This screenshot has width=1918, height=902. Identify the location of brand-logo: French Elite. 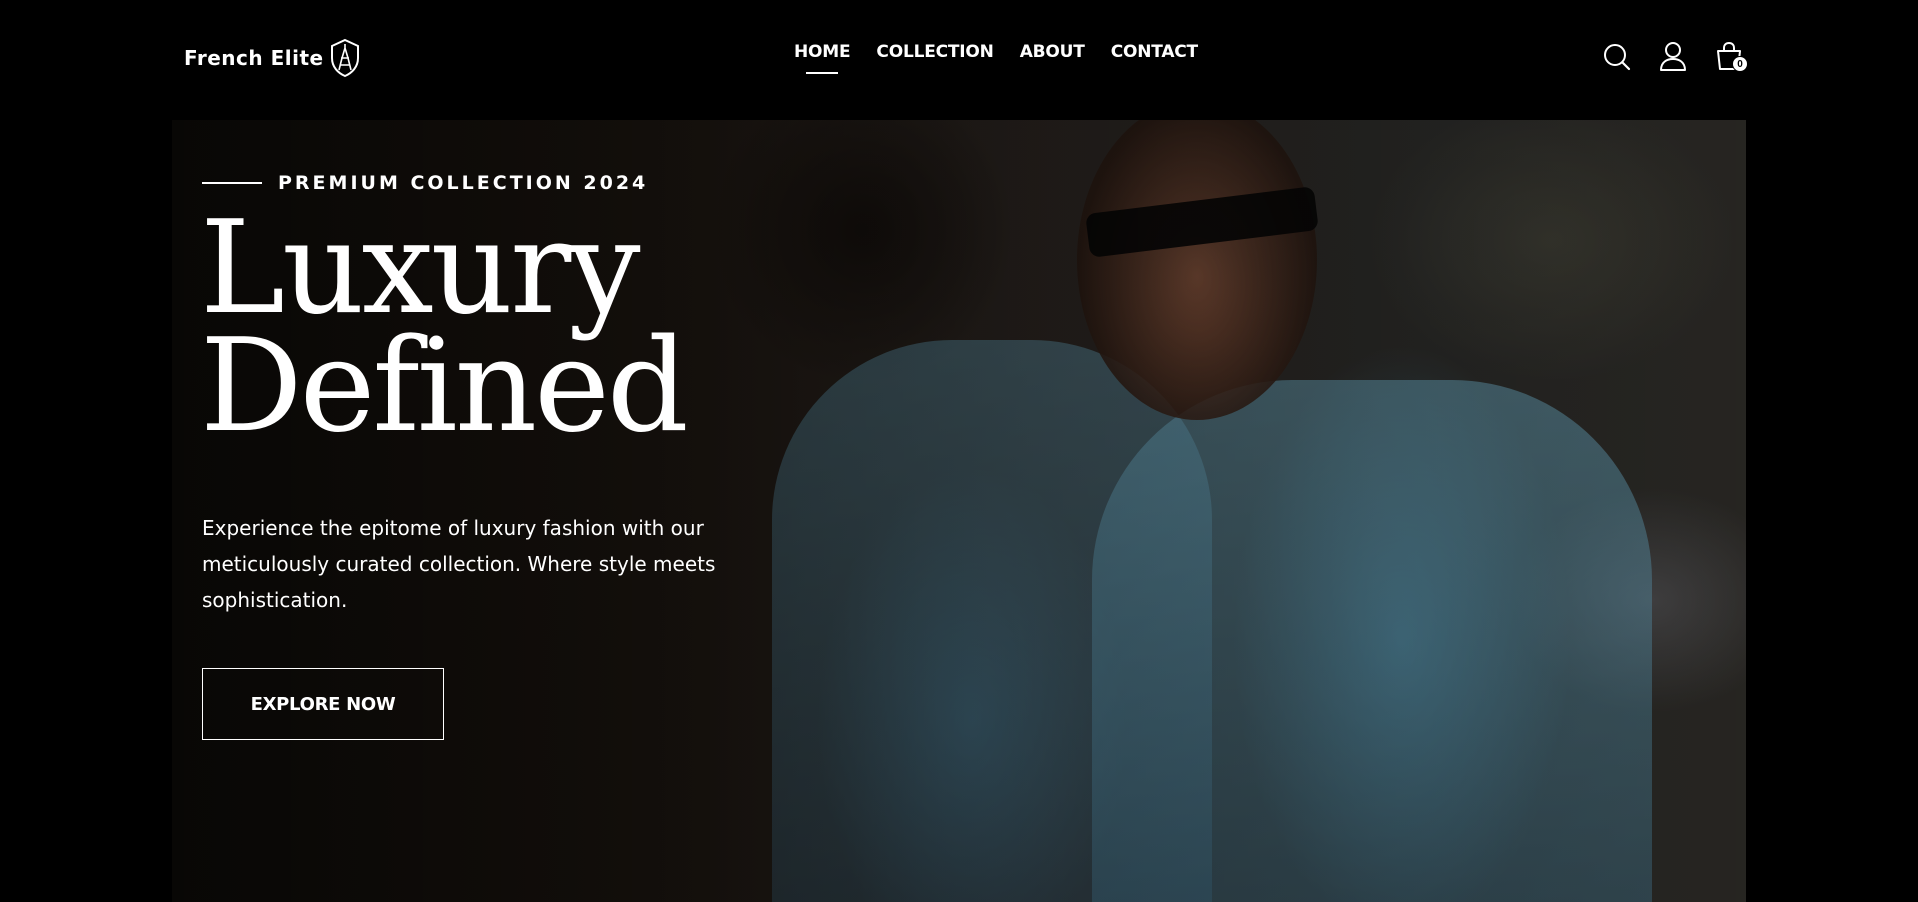
(272, 58).